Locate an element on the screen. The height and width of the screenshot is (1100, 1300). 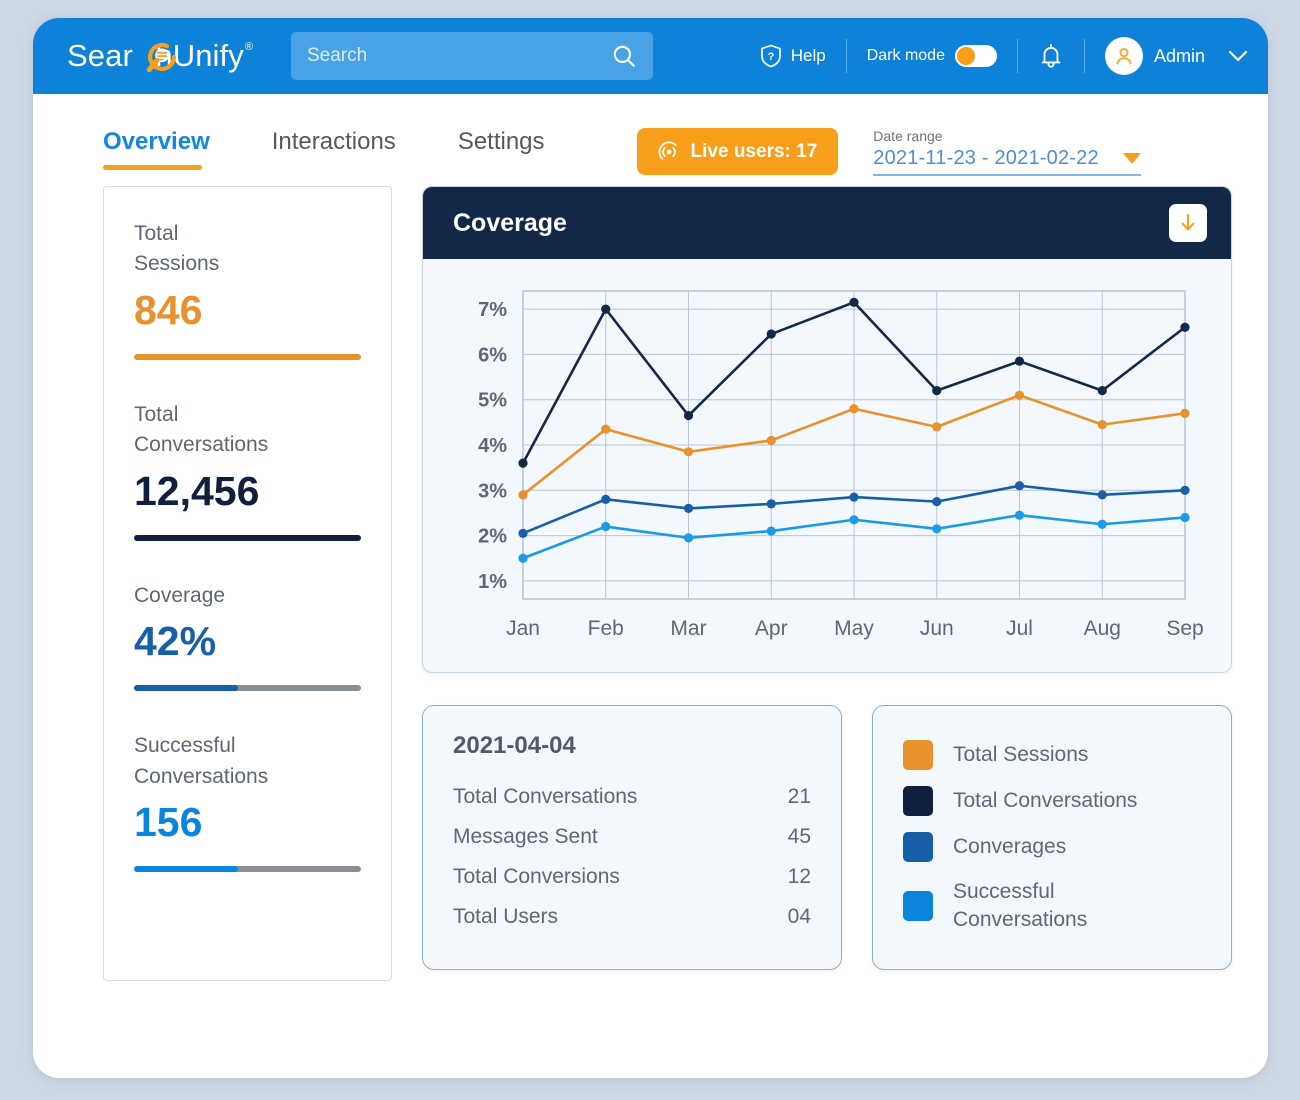
tab-settings: Settings is located at coordinates (501, 149).